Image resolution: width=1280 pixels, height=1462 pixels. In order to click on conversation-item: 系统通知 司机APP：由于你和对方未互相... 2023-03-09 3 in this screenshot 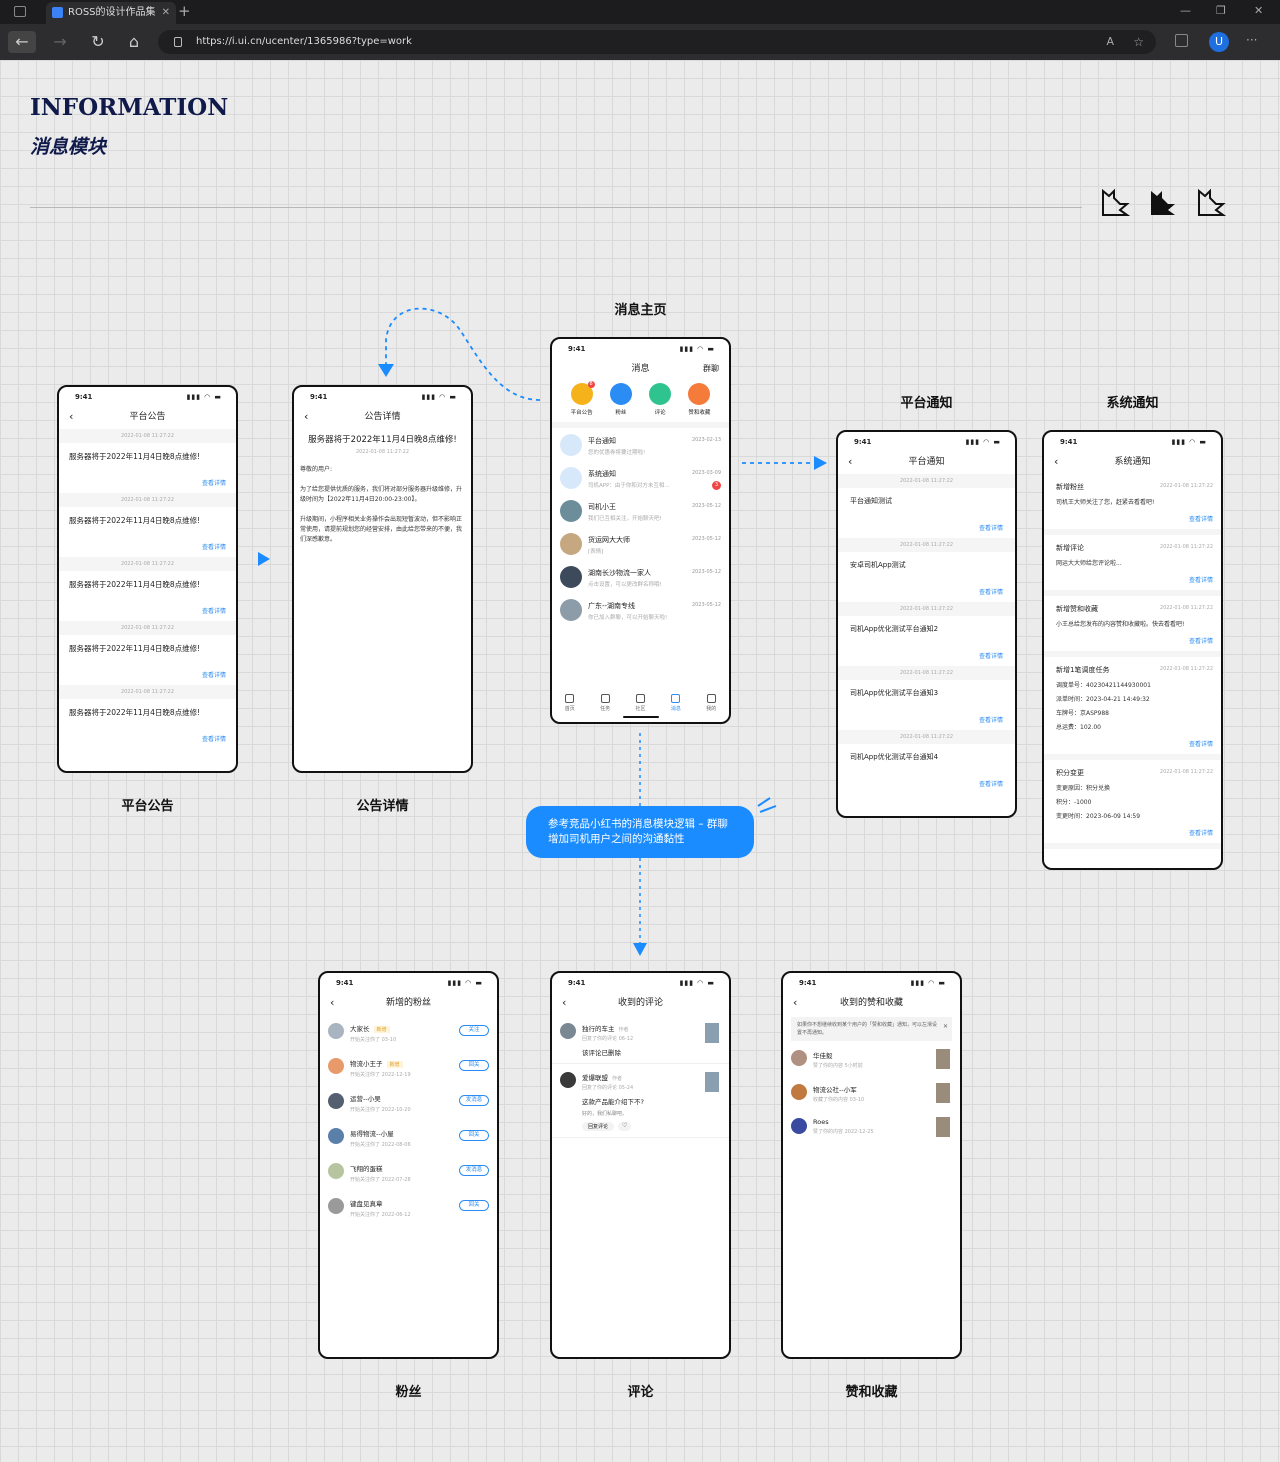, I will do `click(640, 477)`.